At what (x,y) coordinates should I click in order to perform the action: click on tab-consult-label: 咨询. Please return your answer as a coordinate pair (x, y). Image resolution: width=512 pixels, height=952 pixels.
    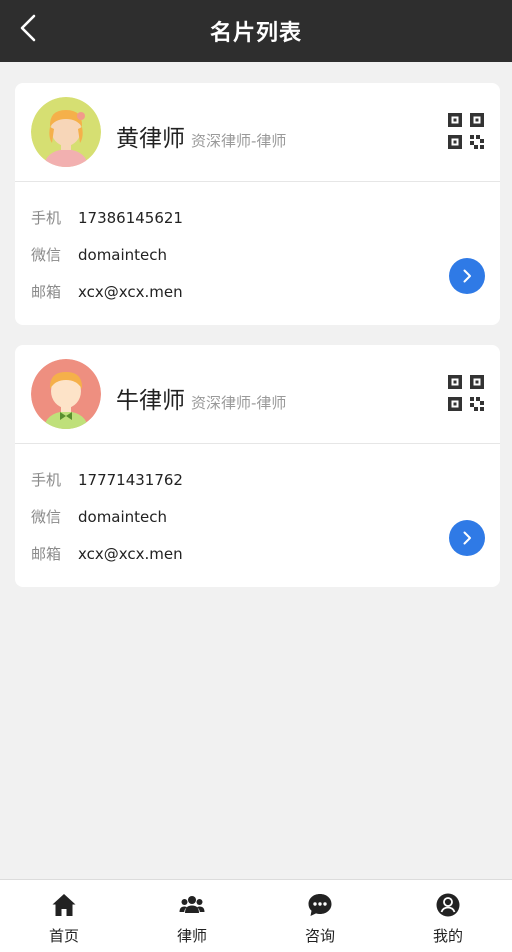
    Looking at the image, I should click on (319, 936).